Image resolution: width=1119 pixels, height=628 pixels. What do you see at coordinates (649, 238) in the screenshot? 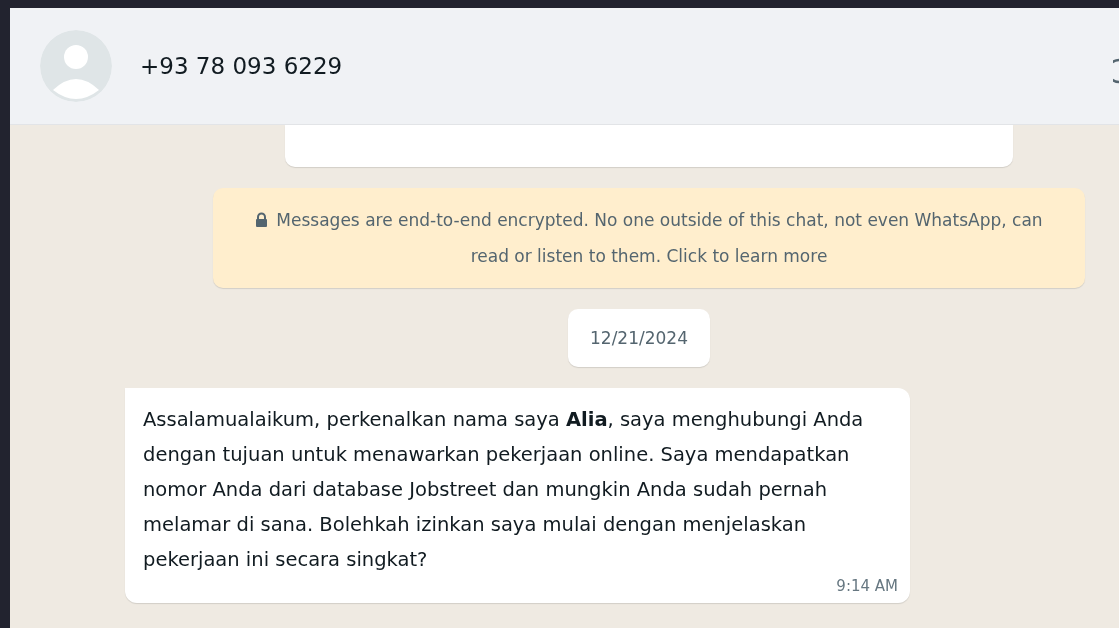
I see `encryption-notice: Messages are end-to-end encrypted. No one outside of this chat, not even WhatsApp, can read or listen to them. Click to learn more` at bounding box center [649, 238].